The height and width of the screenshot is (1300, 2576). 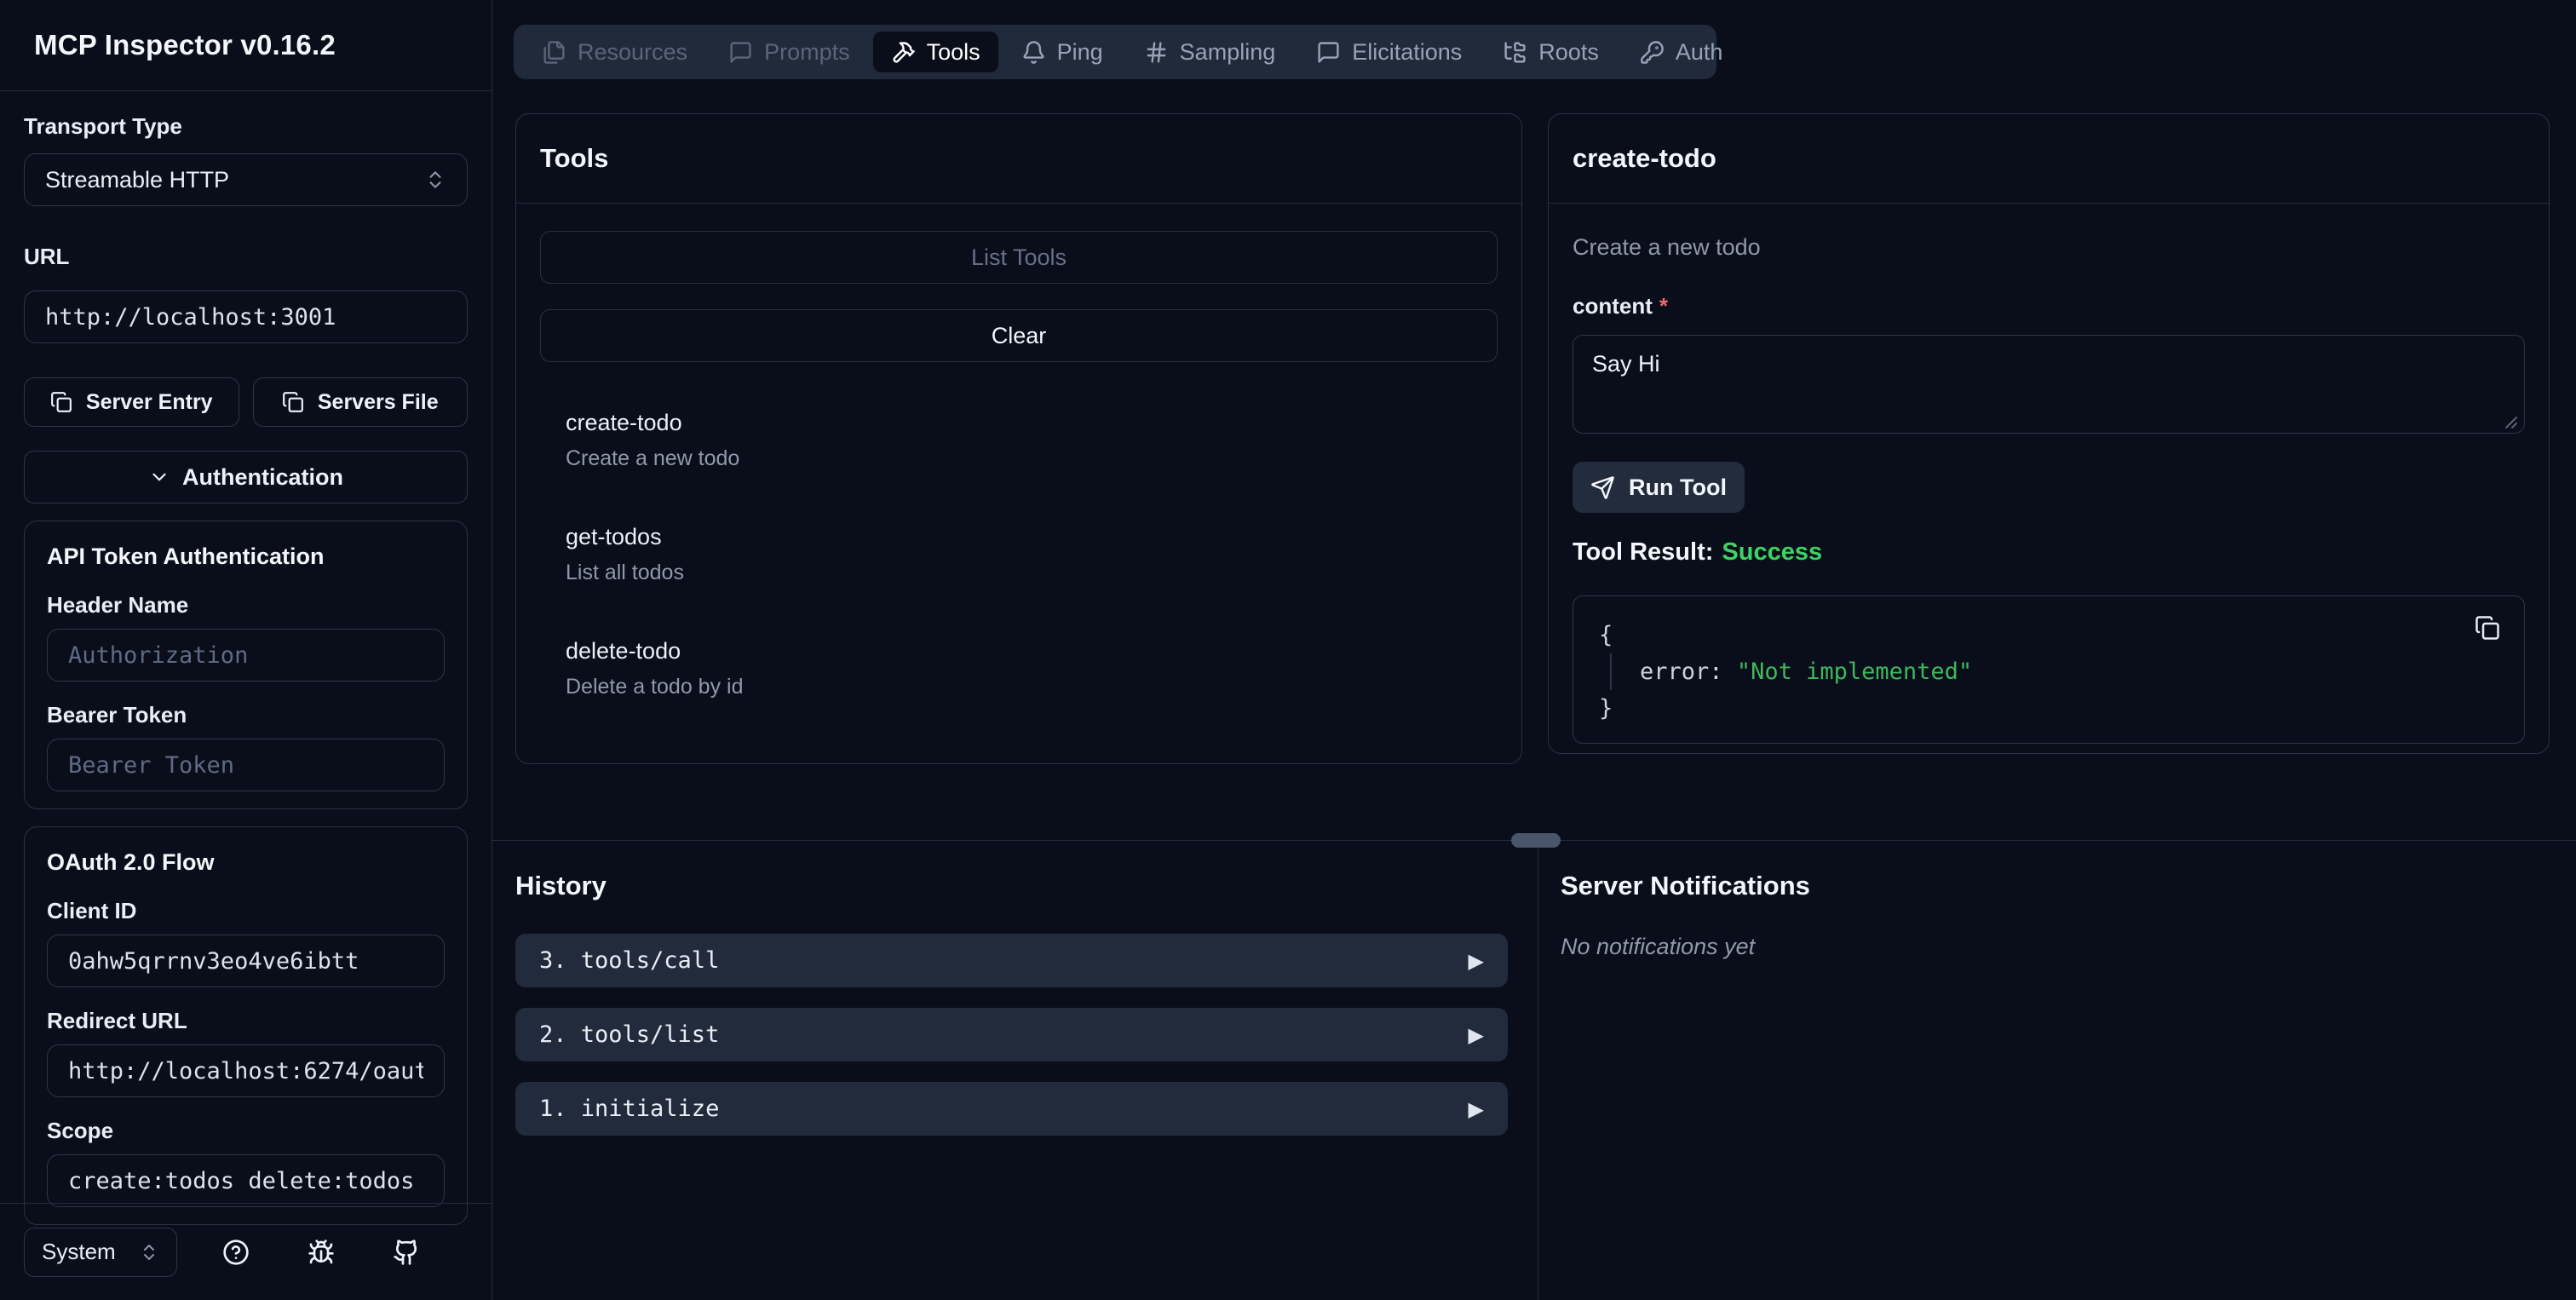 What do you see at coordinates (246, 1180) in the screenshot?
I see `scope-input` at bounding box center [246, 1180].